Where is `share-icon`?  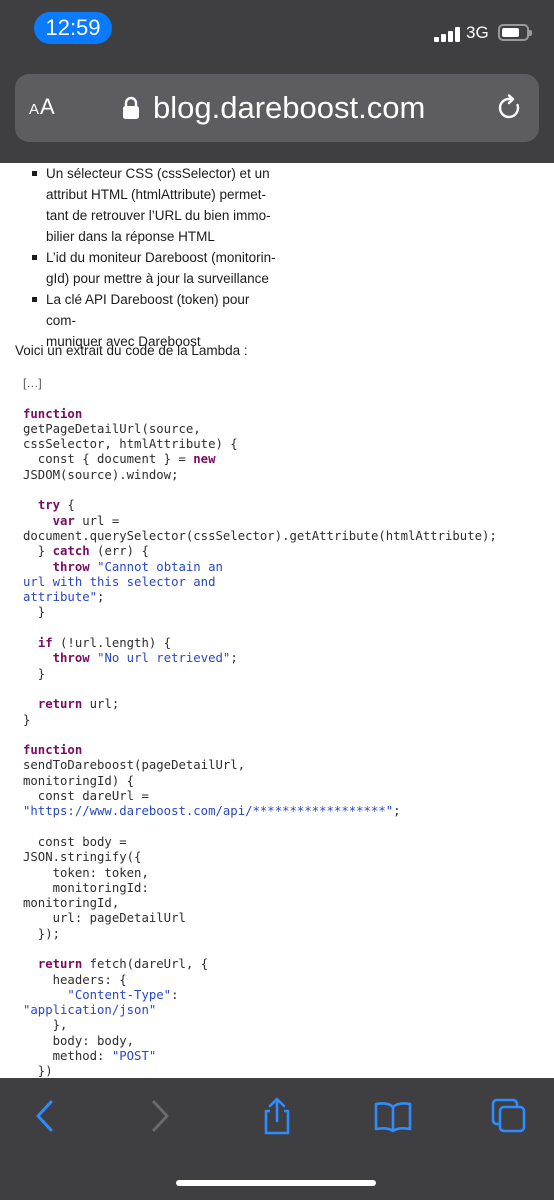 share-icon is located at coordinates (277, 1116).